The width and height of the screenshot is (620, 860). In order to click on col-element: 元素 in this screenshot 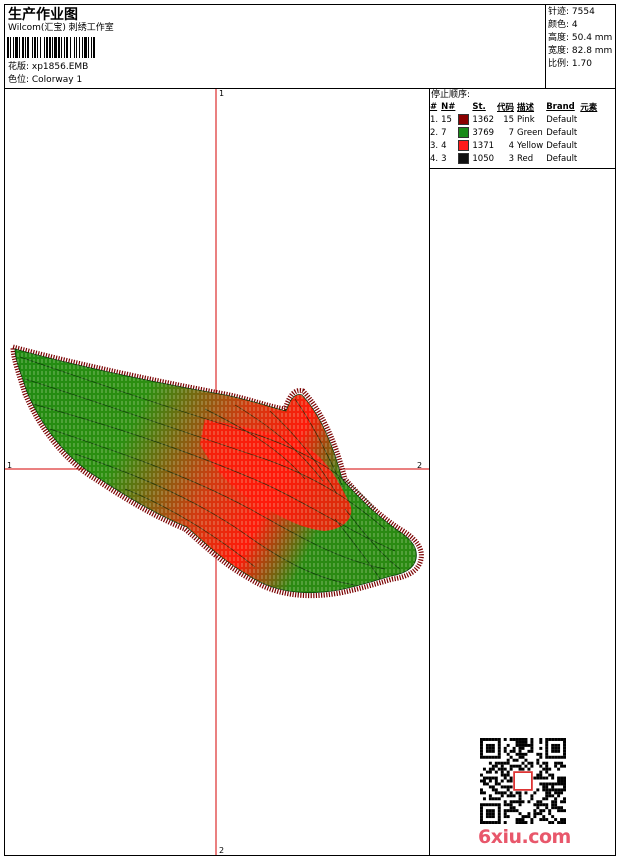, I will do `click(589, 108)`.